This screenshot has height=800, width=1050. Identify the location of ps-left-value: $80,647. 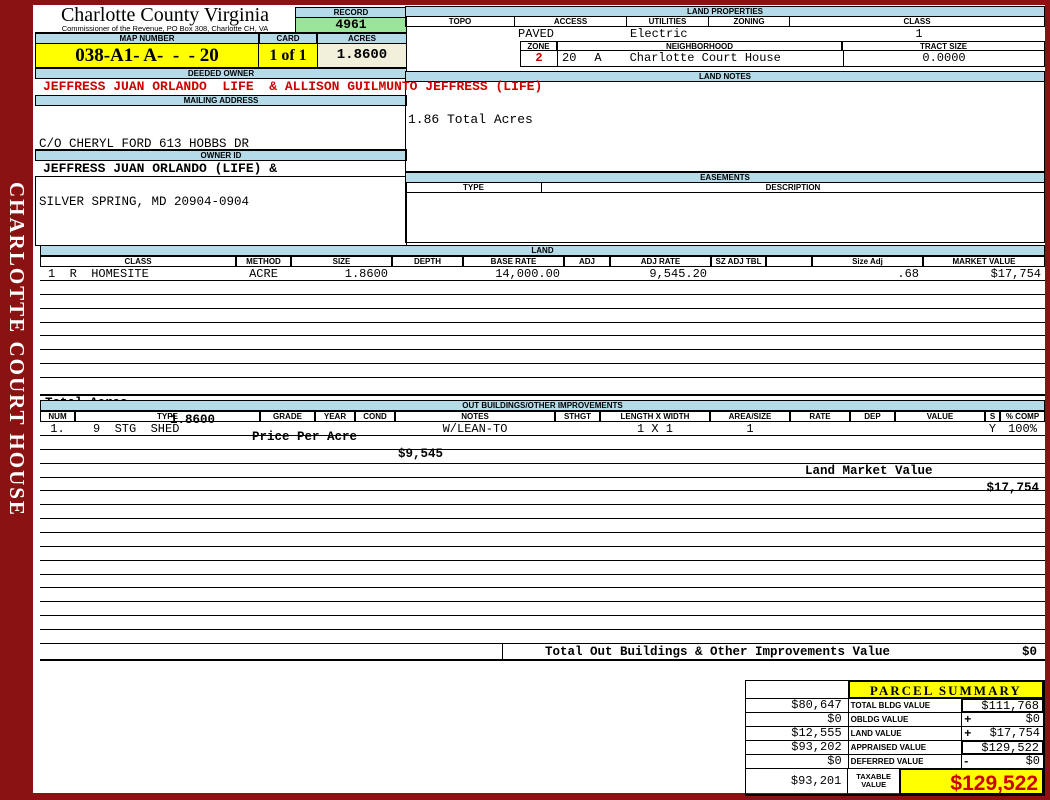
(797, 705).